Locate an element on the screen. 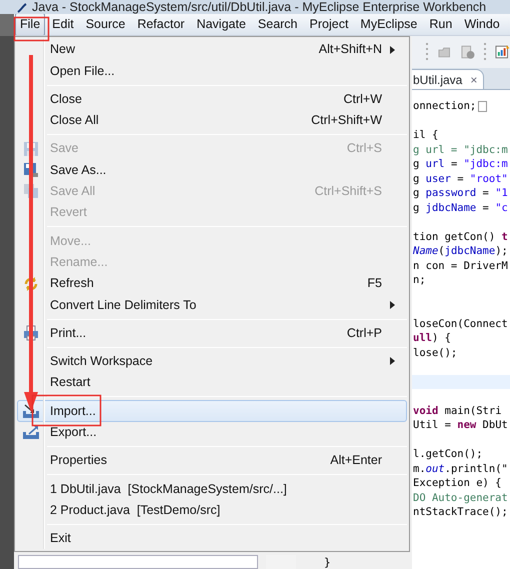 This screenshot has width=510, height=569. menu-item: Windo is located at coordinates (482, 24).